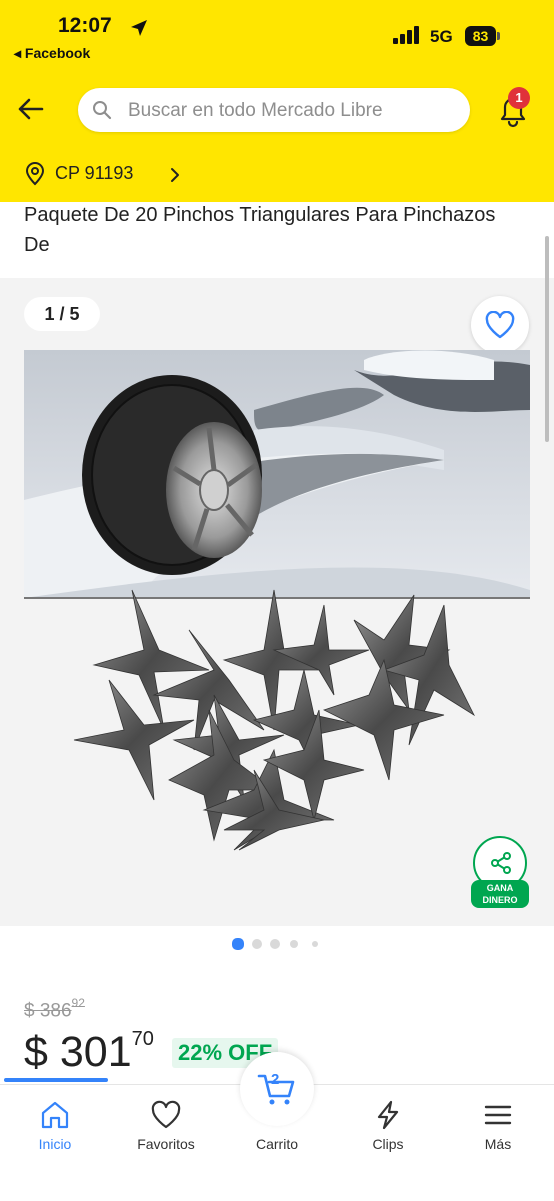 This screenshot has width=554, height=1201. What do you see at coordinates (441, 36) in the screenshot?
I see `network-type: 5G` at bounding box center [441, 36].